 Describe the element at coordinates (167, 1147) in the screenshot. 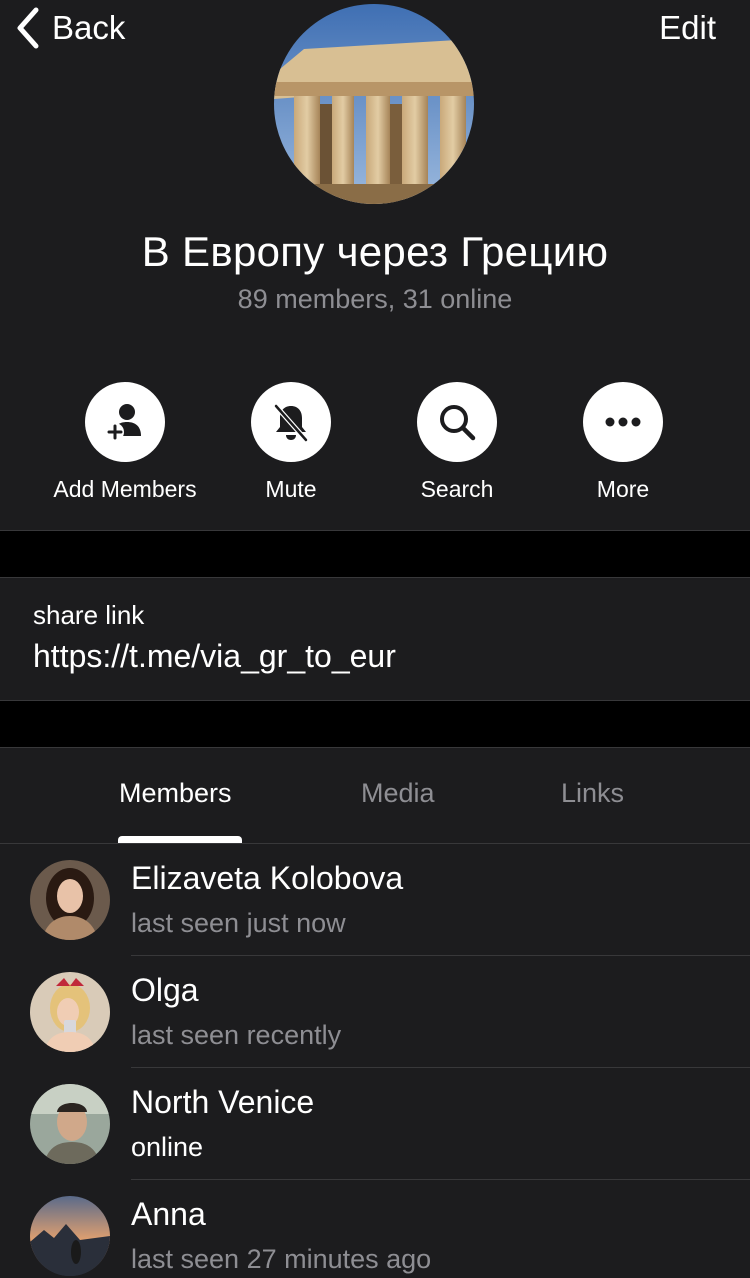

I see `member-status: online` at that location.